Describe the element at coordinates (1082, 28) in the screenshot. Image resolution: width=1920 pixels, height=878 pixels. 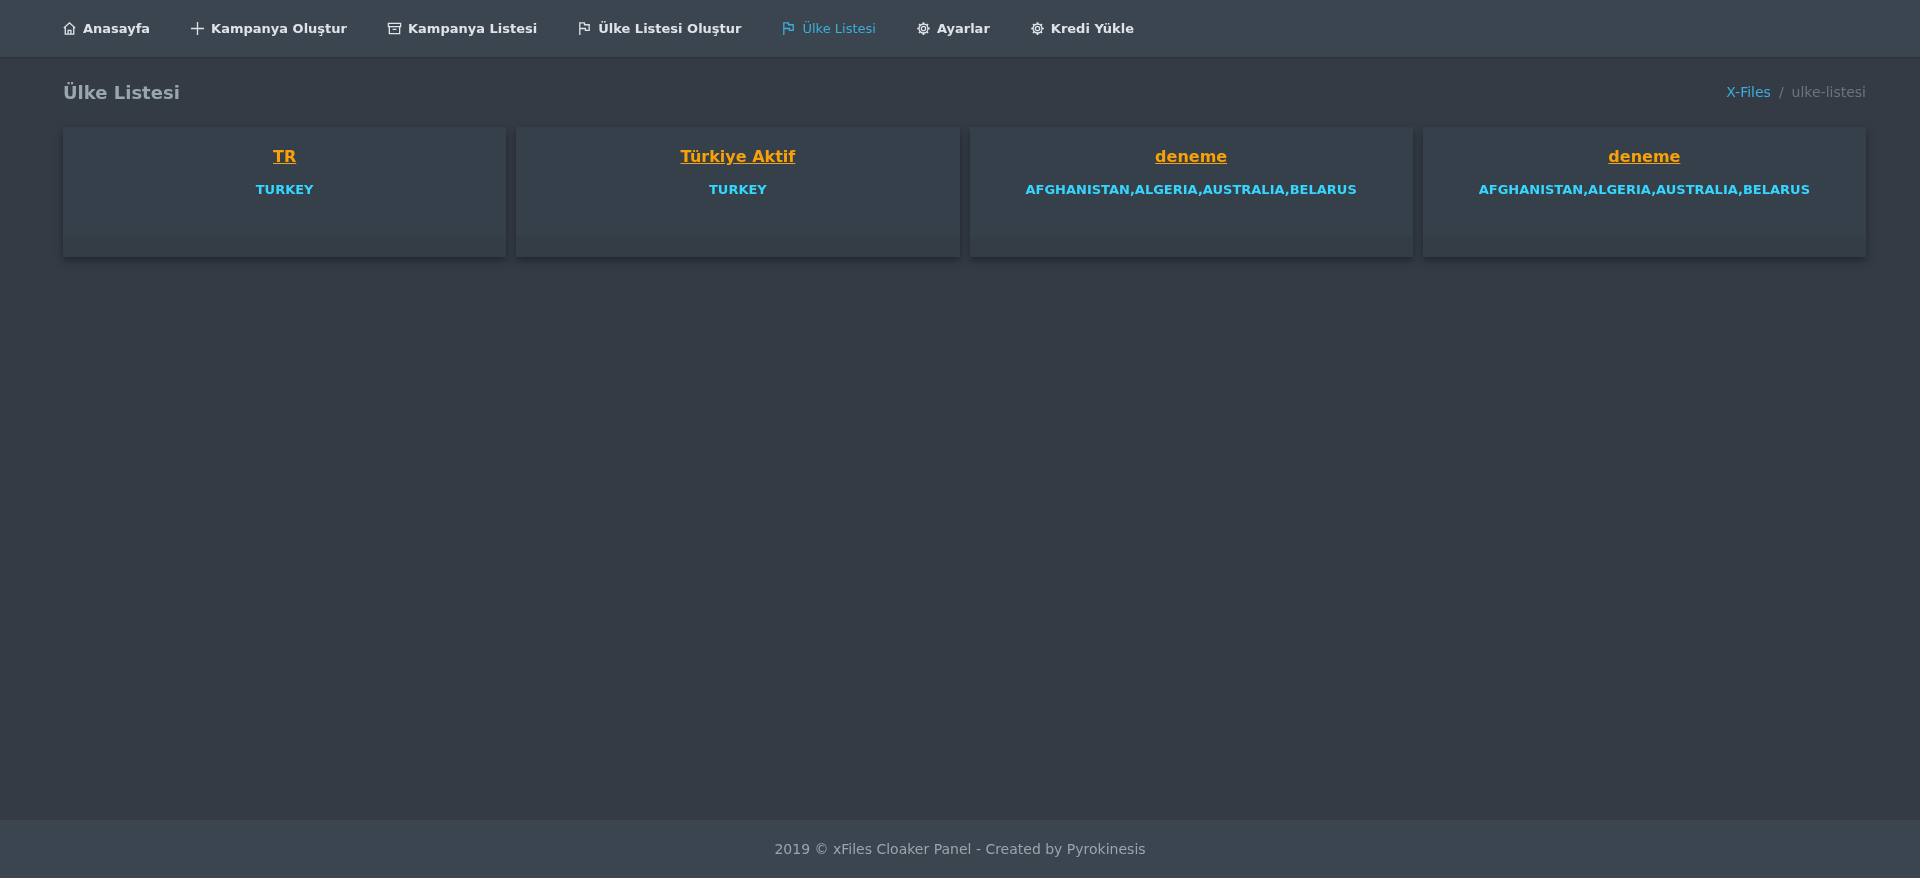
I see `nav-item: Kredi Yükle` at that location.